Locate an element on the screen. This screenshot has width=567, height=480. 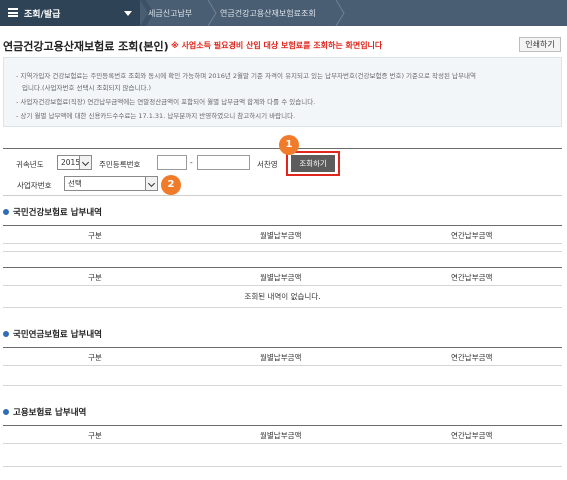
table-header-health: 구분 월별납부금액 연간납부금액 is located at coordinates (282, 234).